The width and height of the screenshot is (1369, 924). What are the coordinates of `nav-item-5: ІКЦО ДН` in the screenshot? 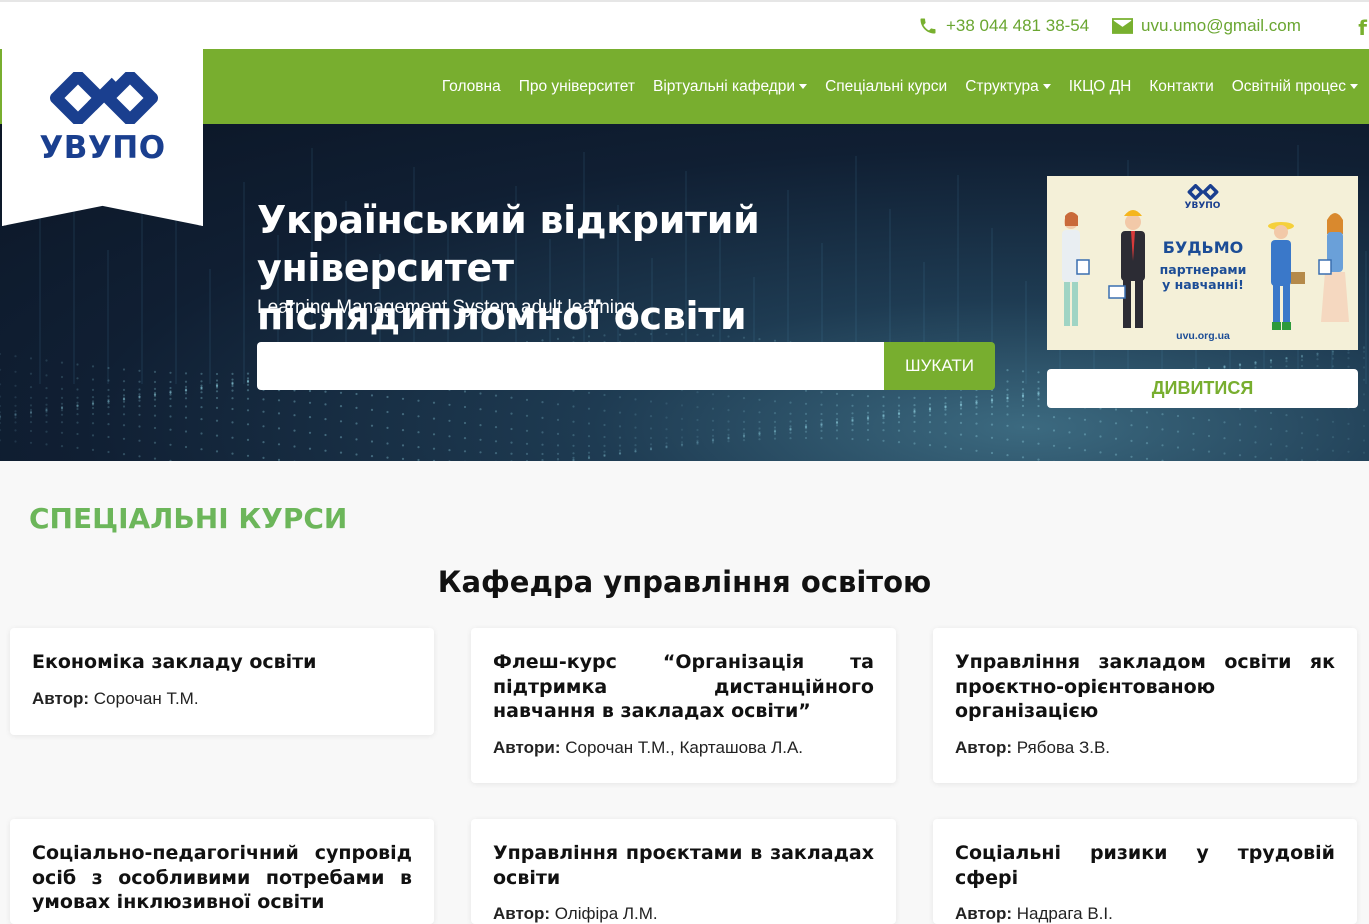 It's located at (1100, 87).